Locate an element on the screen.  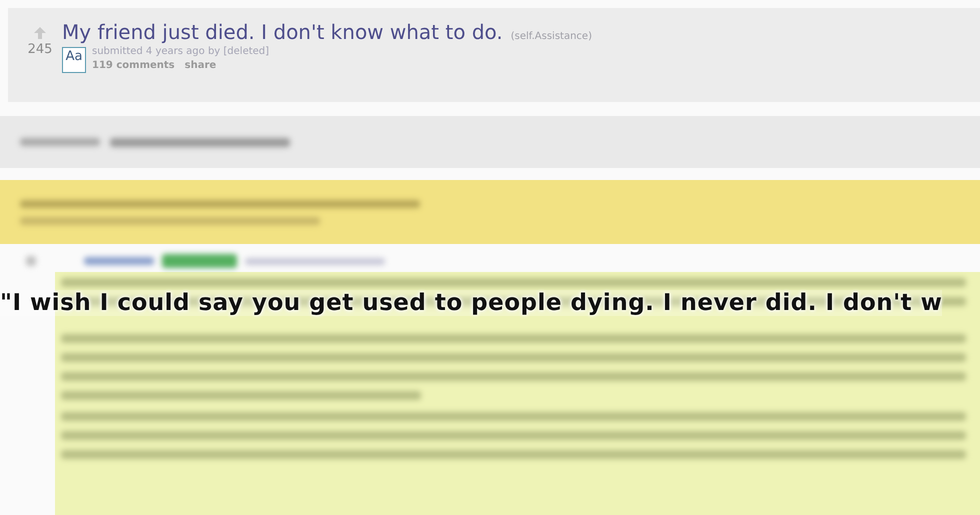
post-title: My friend just died. I don't know what to do. is located at coordinates (282, 32).